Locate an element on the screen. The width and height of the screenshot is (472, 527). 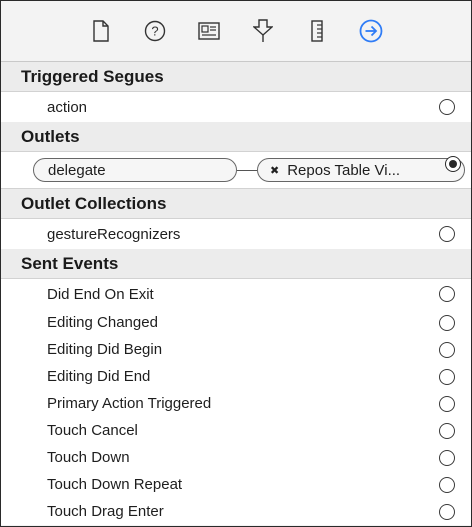
row-label: Touch Cancel is located at coordinates (92, 430).